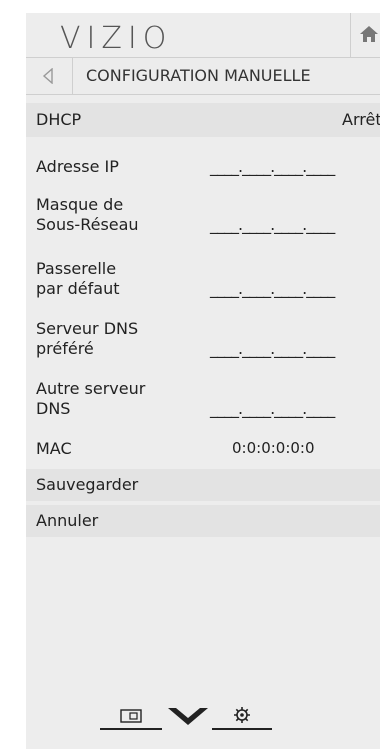 The width and height of the screenshot is (380, 749). Describe the element at coordinates (272, 348) in the screenshot. I see `preferred-dns-field: ____.____.____.____` at that location.